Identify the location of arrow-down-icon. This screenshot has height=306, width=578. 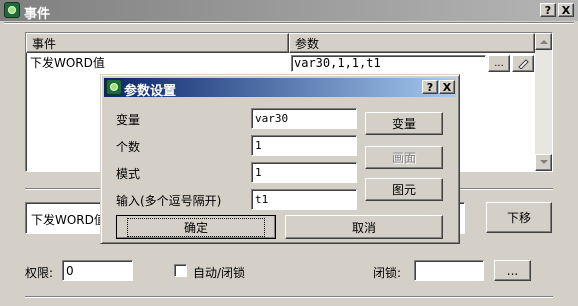
(543, 162).